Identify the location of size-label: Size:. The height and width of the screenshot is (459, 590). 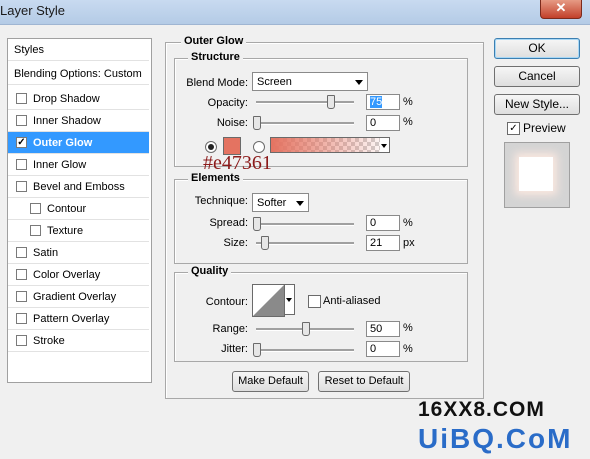
(235, 243).